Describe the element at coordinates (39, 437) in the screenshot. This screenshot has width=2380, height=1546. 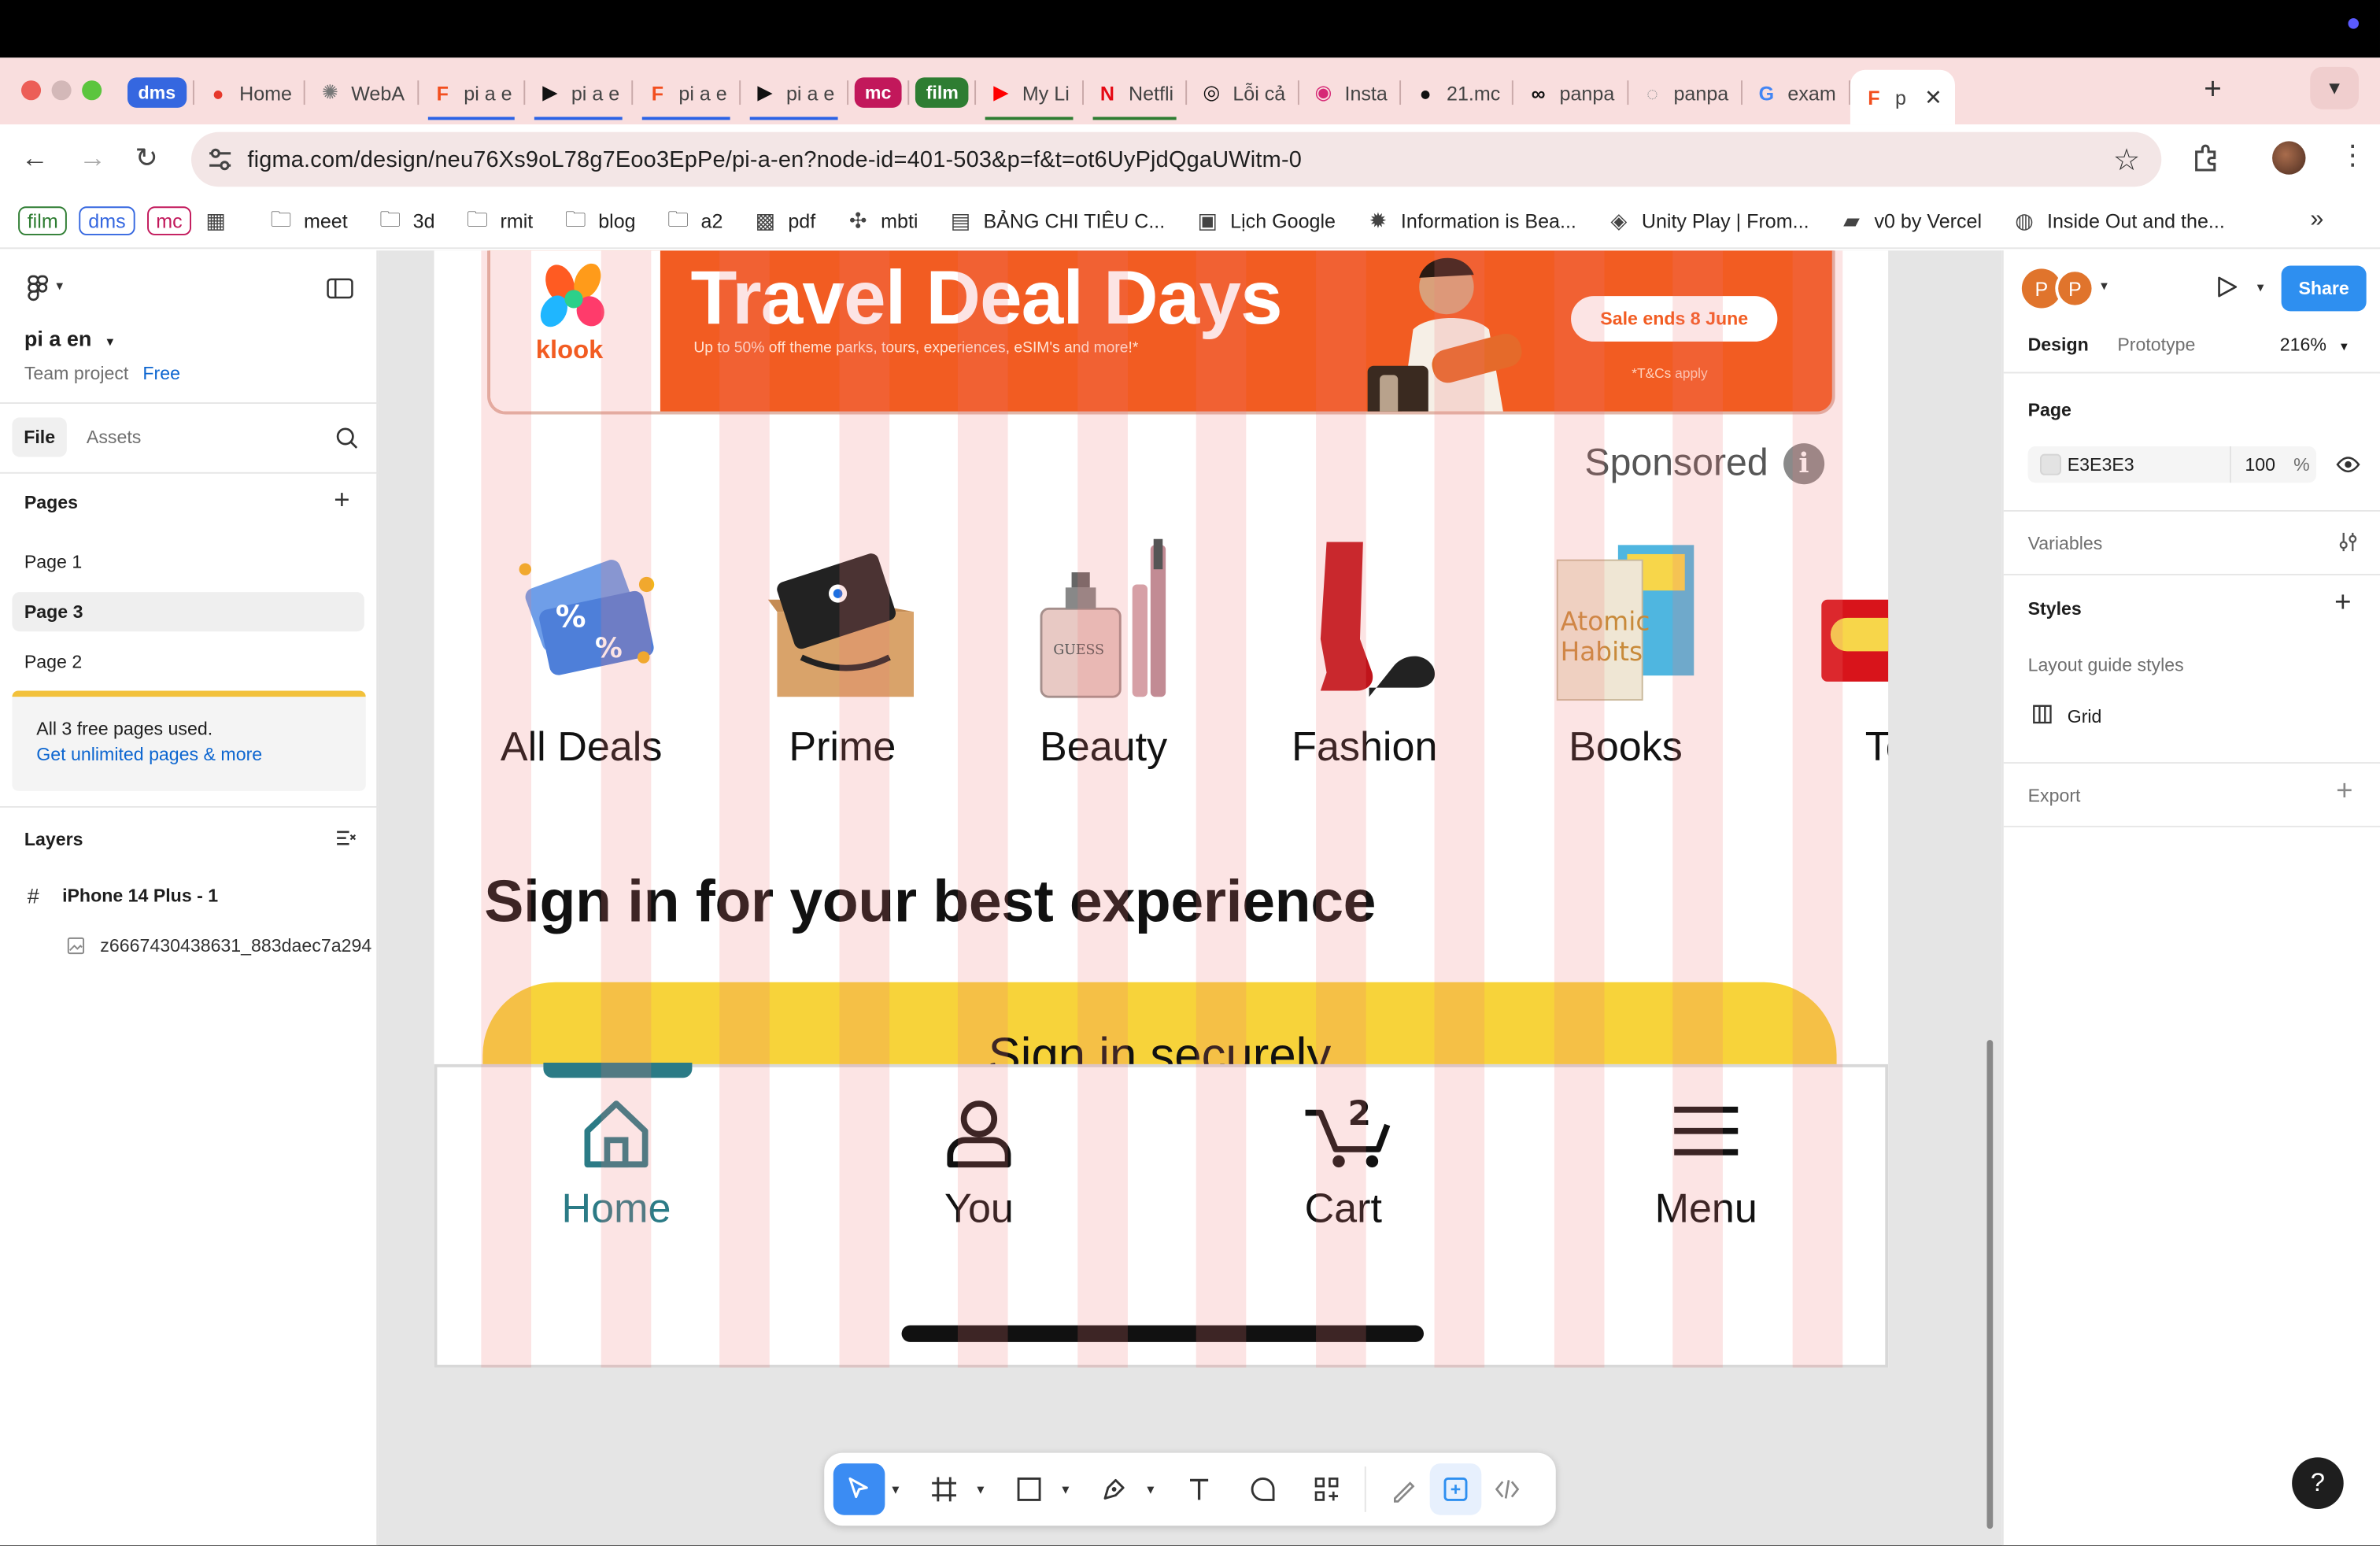
I see `tab-file: File` at that location.